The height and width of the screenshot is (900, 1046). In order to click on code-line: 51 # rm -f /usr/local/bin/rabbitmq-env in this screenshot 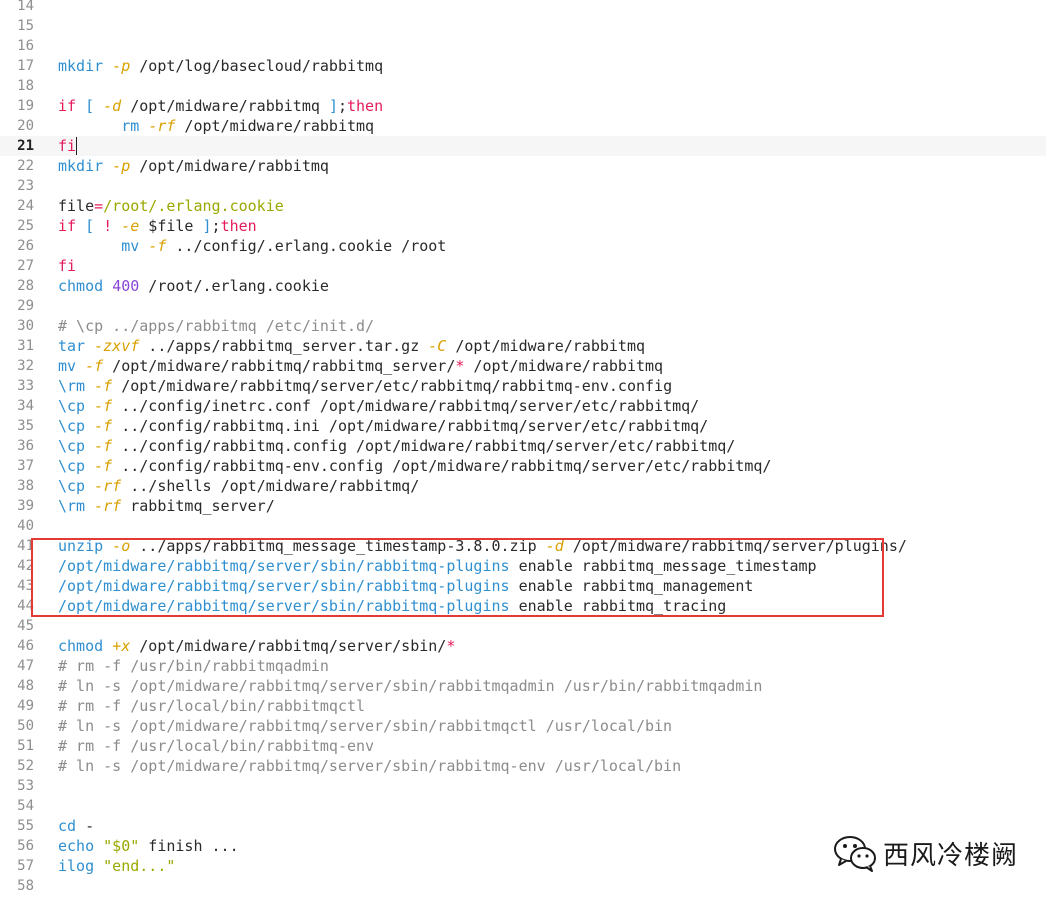, I will do `click(523, 746)`.